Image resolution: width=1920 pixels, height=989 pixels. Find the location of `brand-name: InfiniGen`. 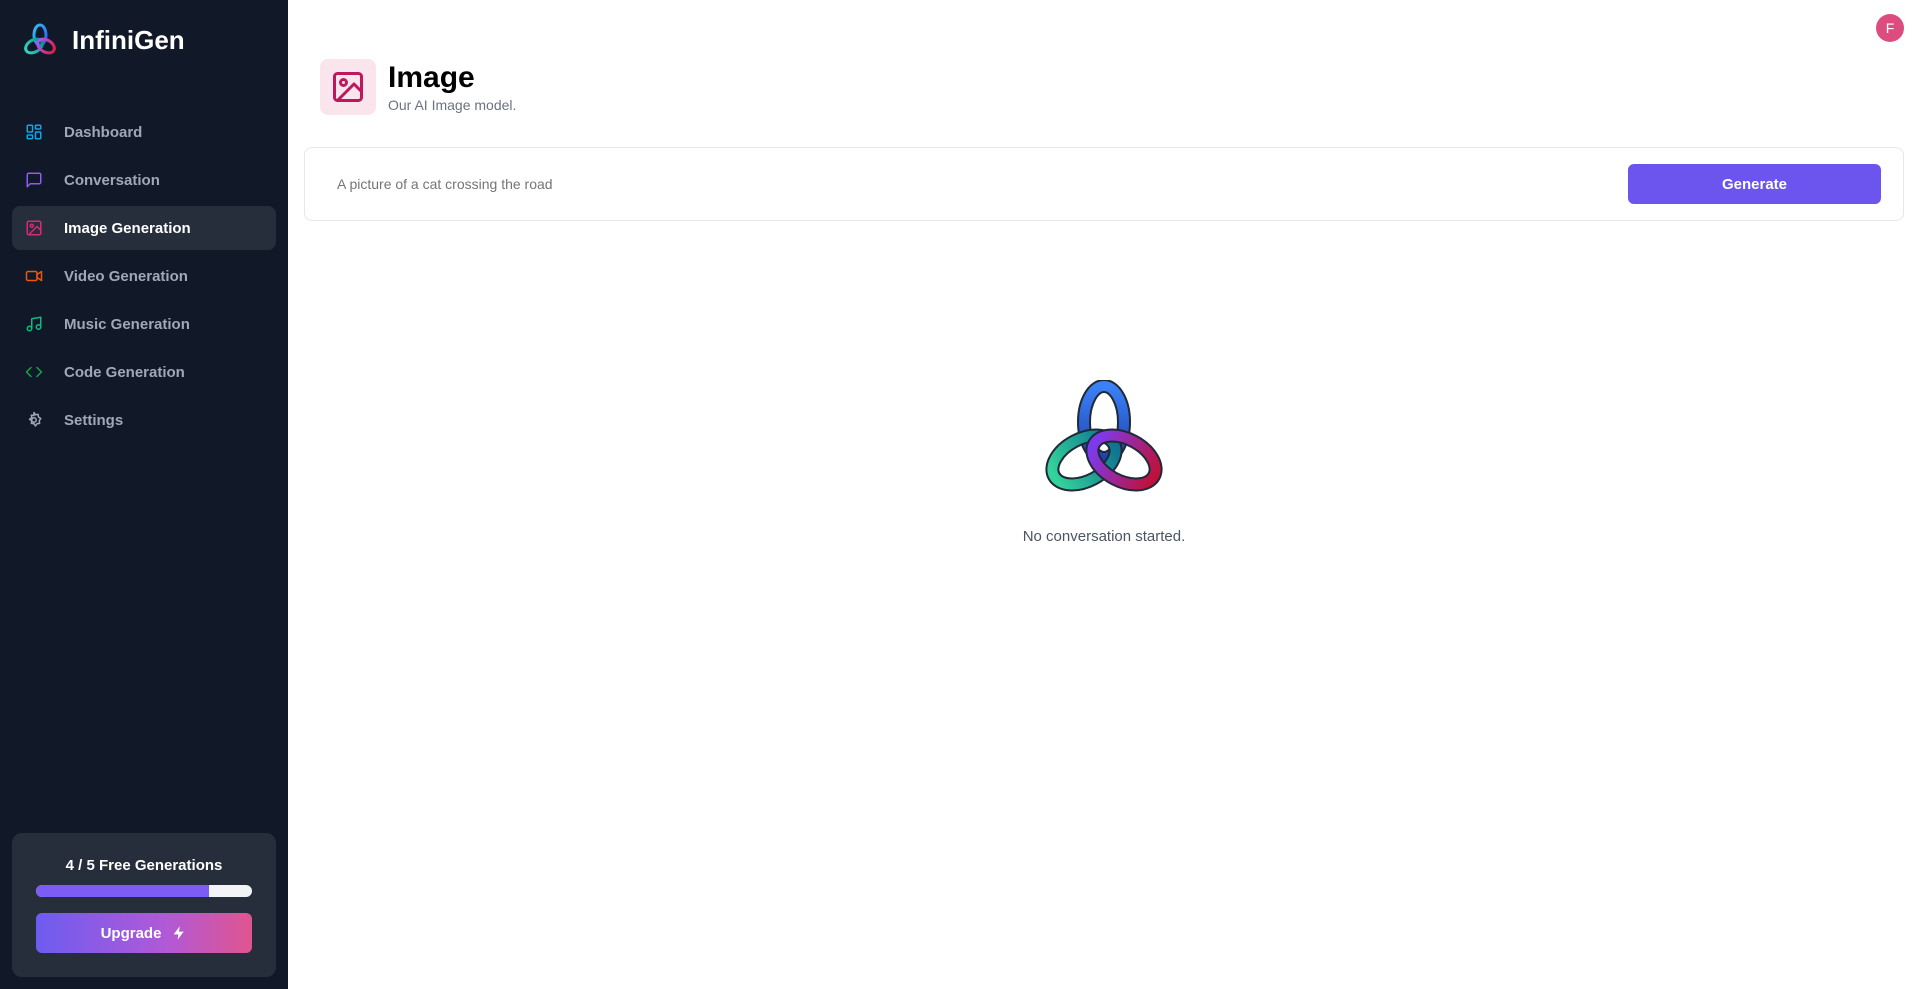

brand-name: InfiniGen is located at coordinates (128, 39).